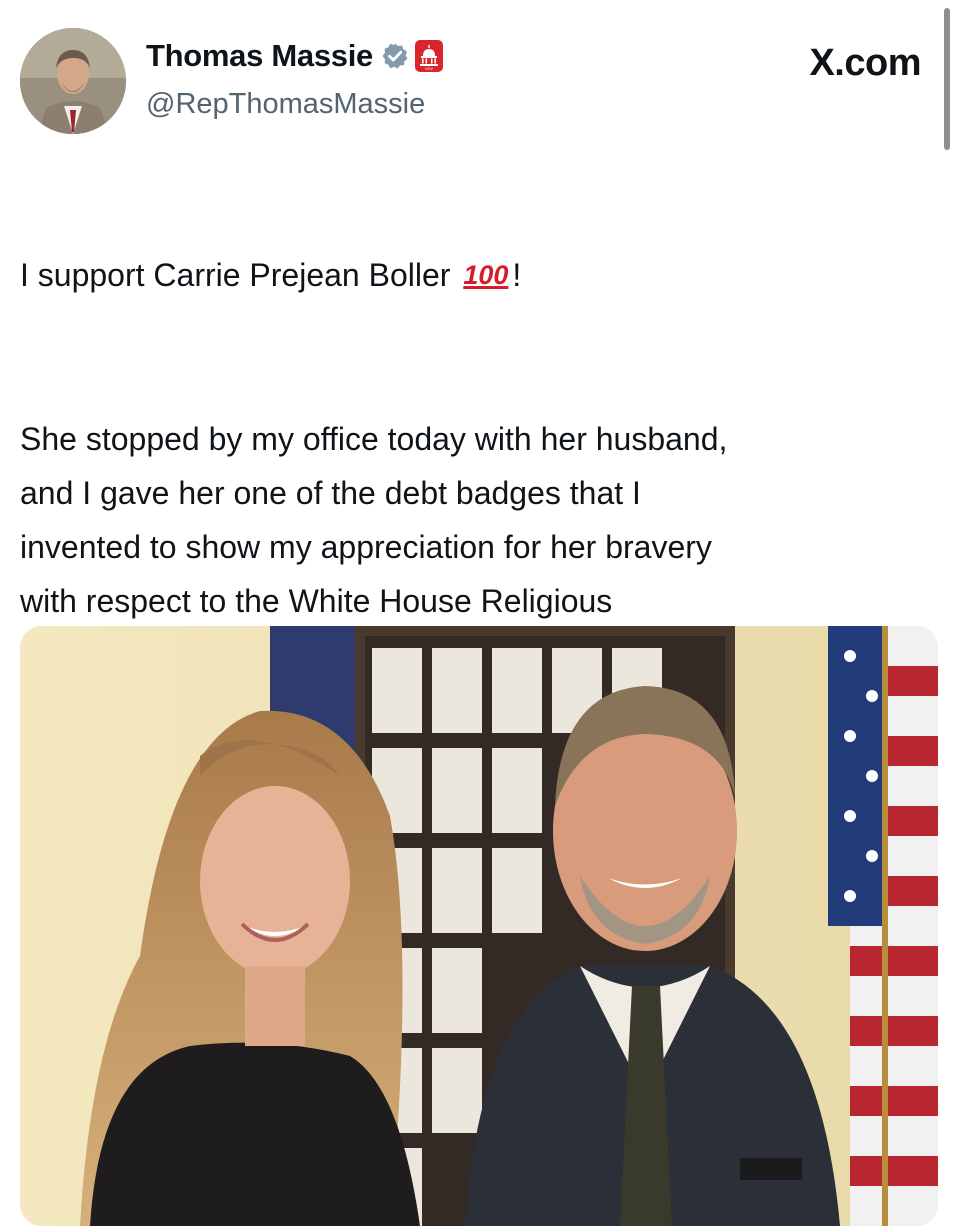  Describe the element at coordinates (259, 56) in the screenshot. I see `author-name: Thomas Massie` at that location.